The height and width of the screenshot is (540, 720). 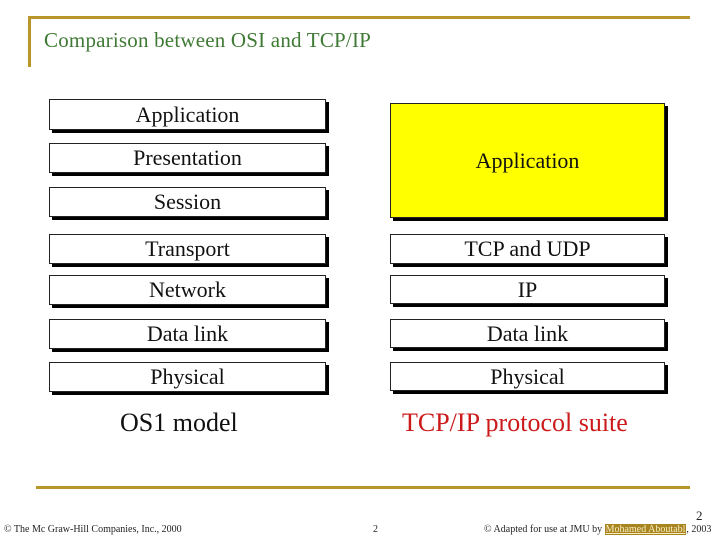 What do you see at coordinates (527, 289) in the screenshot?
I see `tcpip-layer-ip: IP` at bounding box center [527, 289].